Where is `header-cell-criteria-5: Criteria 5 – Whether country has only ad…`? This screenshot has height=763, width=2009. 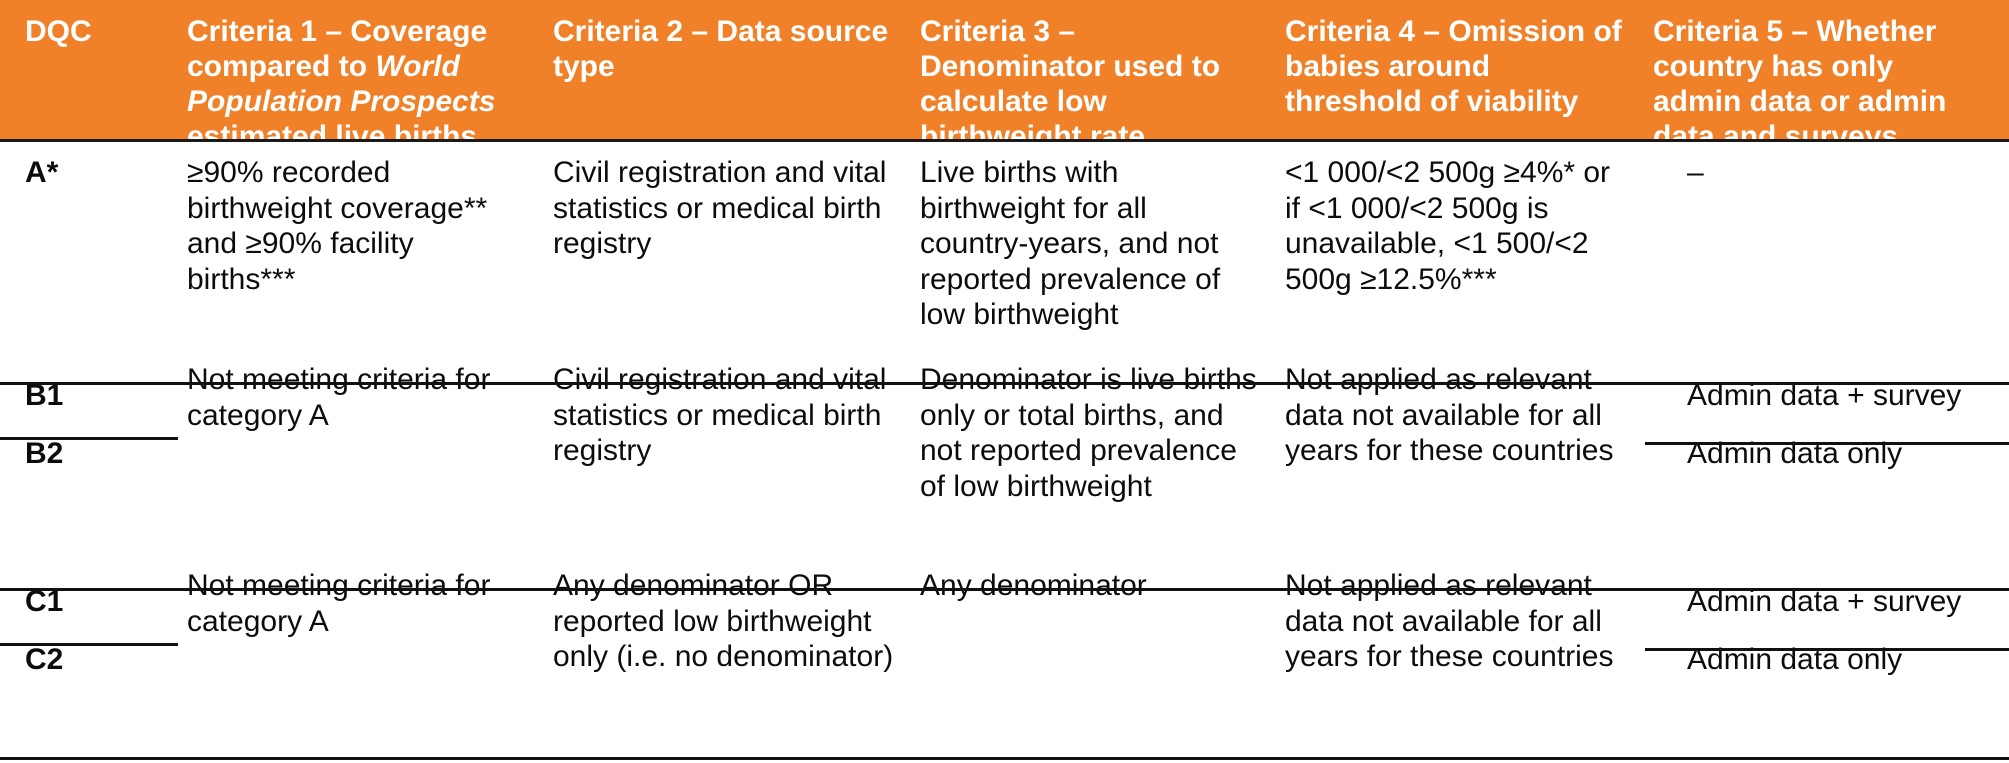 header-cell-criteria-5: Criteria 5 – Whether country has only ad… is located at coordinates (1800, 84).